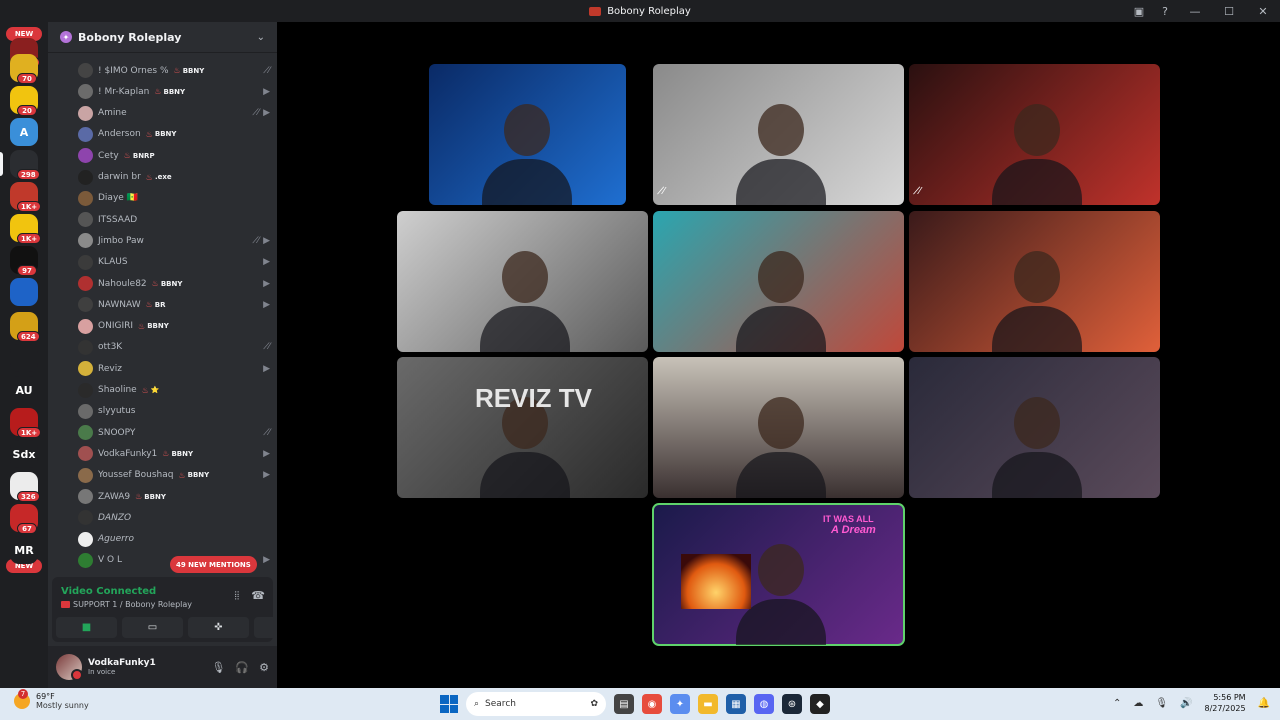 The width and height of the screenshot is (1280, 720). I want to click on clock: 5:56 PM 8/27/2025, so click(1225, 703).